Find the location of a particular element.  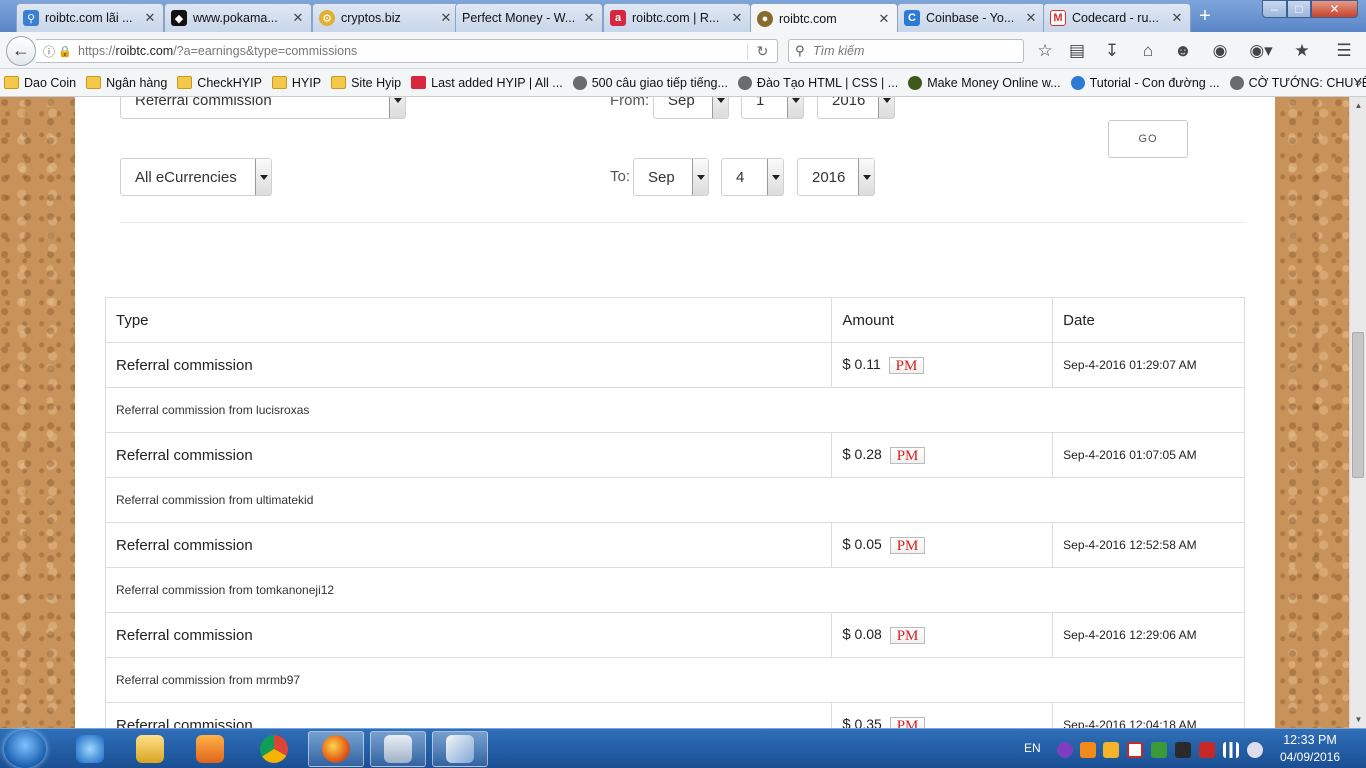

currency-select: All eCurrencies is located at coordinates (196, 177).